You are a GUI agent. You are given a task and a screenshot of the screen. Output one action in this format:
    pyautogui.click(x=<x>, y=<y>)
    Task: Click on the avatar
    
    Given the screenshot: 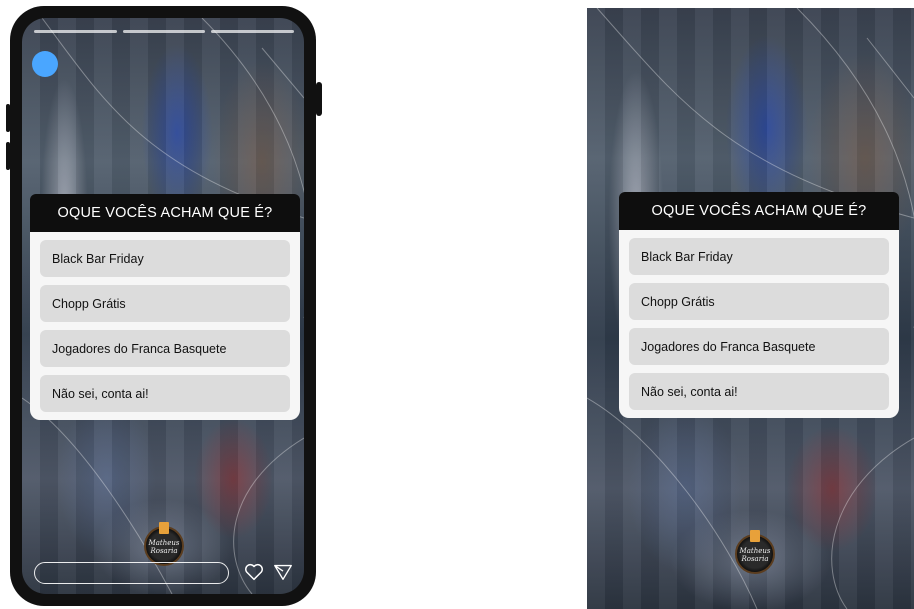 What is the action you would take?
    pyautogui.click(x=45, y=64)
    